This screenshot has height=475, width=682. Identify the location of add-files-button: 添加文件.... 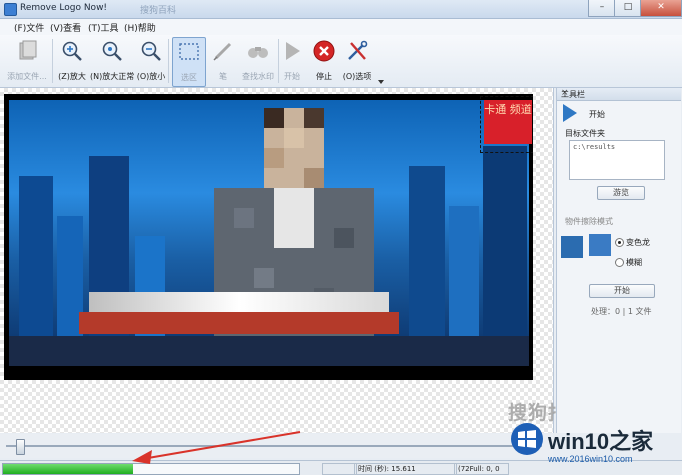
(27, 61).